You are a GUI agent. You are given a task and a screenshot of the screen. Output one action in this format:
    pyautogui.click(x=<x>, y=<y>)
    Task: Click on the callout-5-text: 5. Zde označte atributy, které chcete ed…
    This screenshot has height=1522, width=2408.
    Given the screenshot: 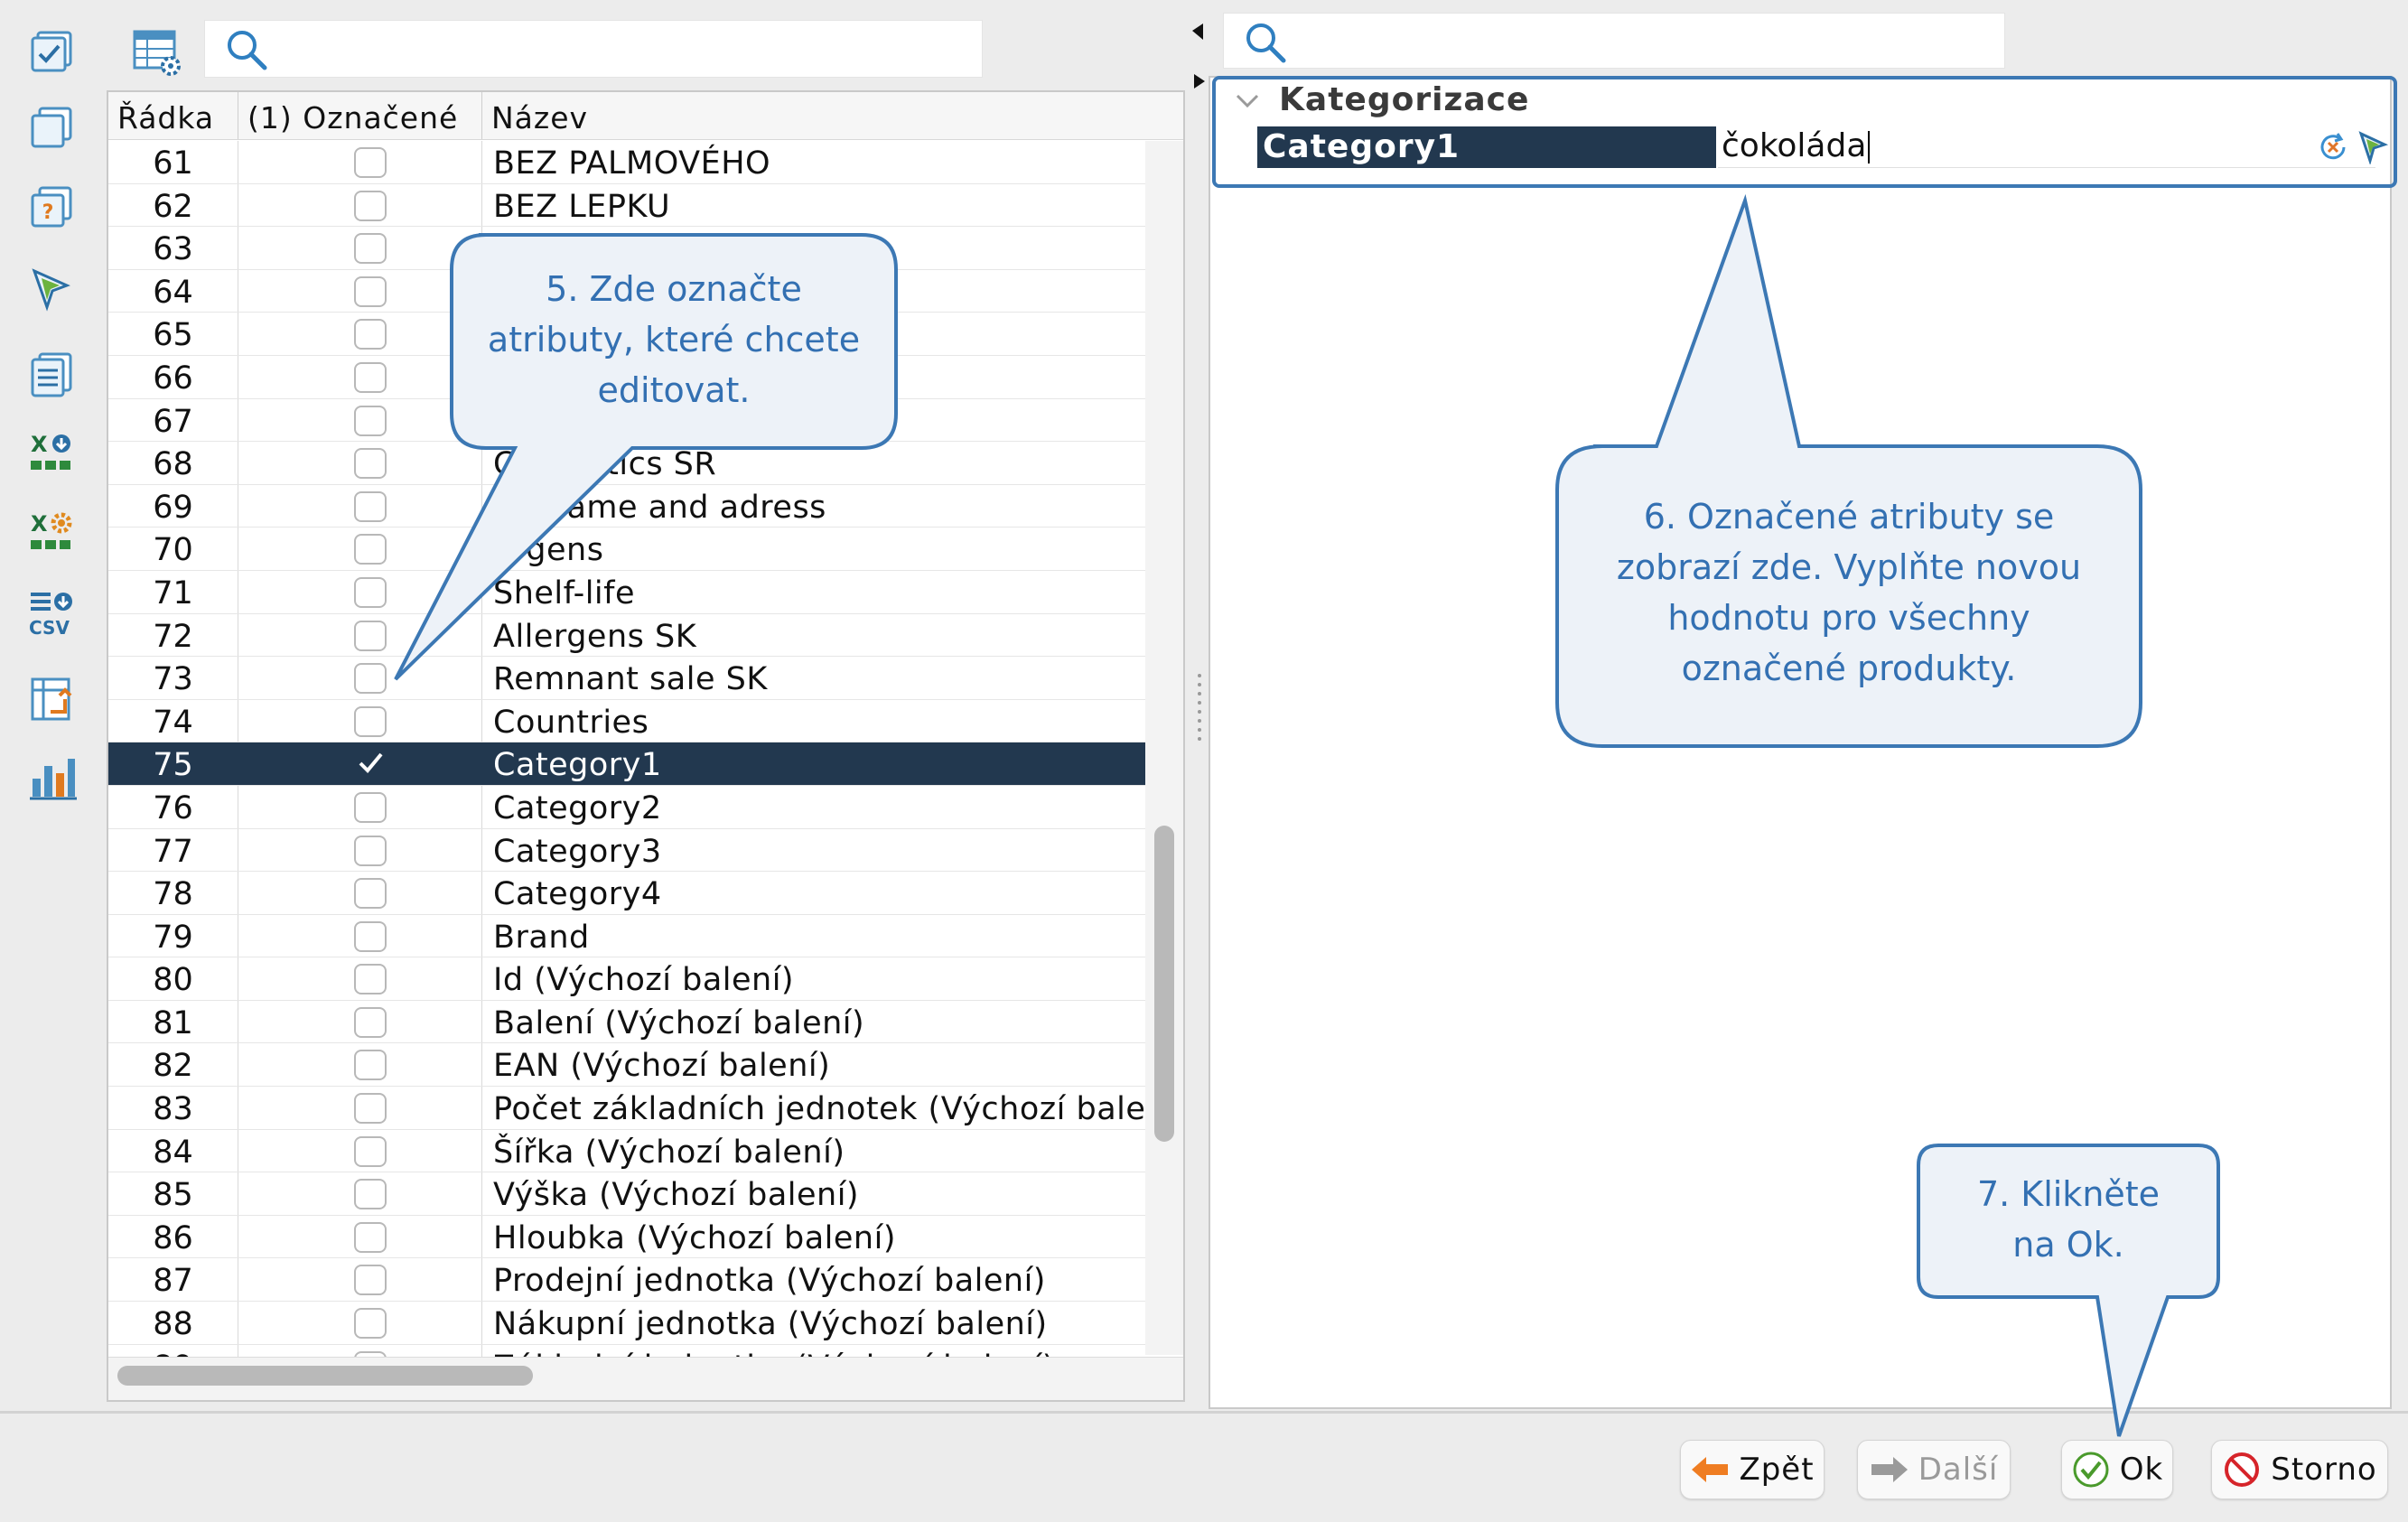 What is the action you would take?
    pyautogui.click(x=674, y=340)
    